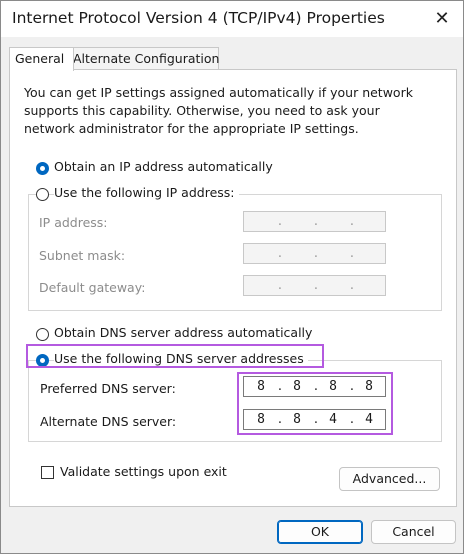 The image size is (464, 554). What do you see at coordinates (42, 360) in the screenshot?
I see `use-following-dns-radio` at bounding box center [42, 360].